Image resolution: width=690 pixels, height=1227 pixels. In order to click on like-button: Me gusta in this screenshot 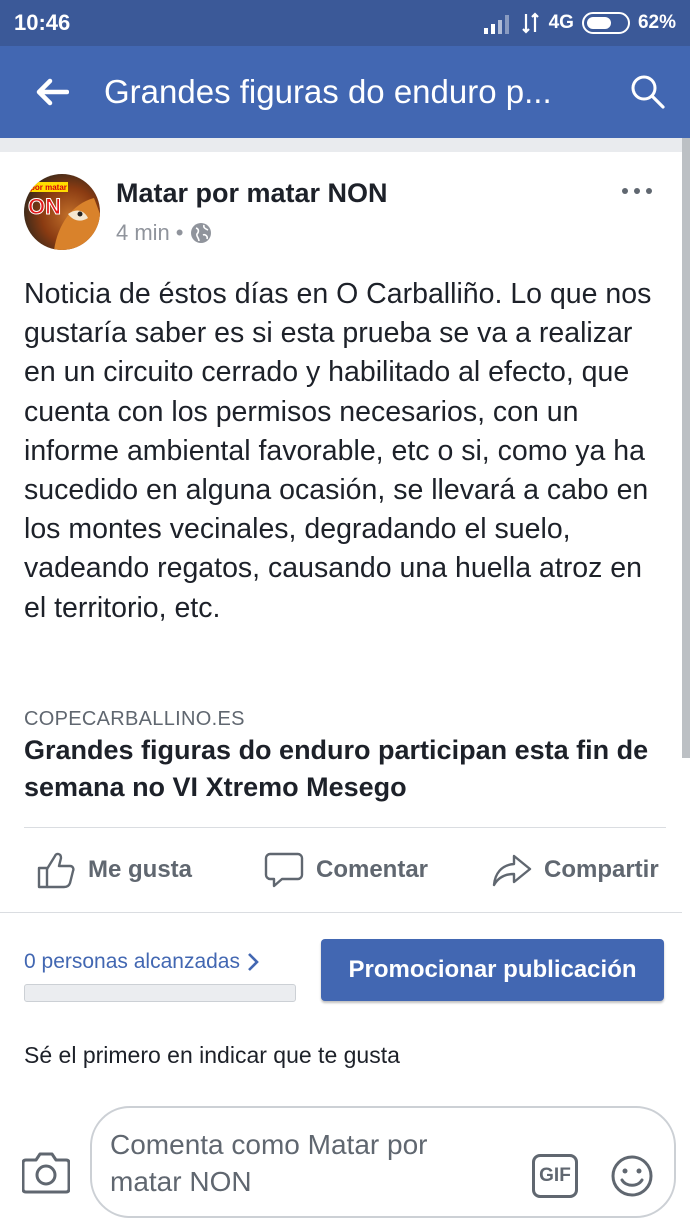, I will do `click(114, 870)`.